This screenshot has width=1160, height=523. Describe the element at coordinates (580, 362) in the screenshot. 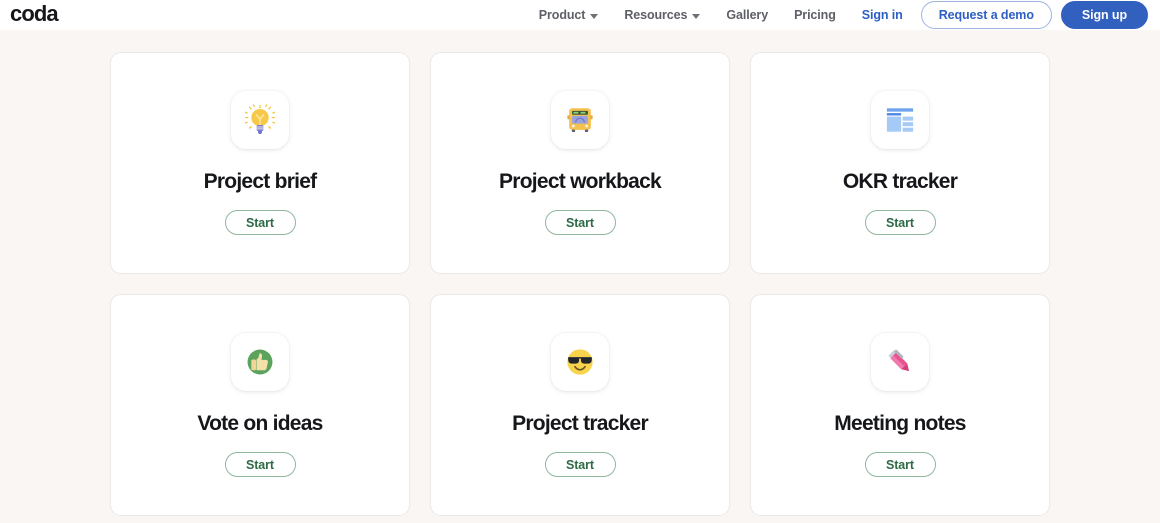

I see `sunglasses-face-icon` at that location.